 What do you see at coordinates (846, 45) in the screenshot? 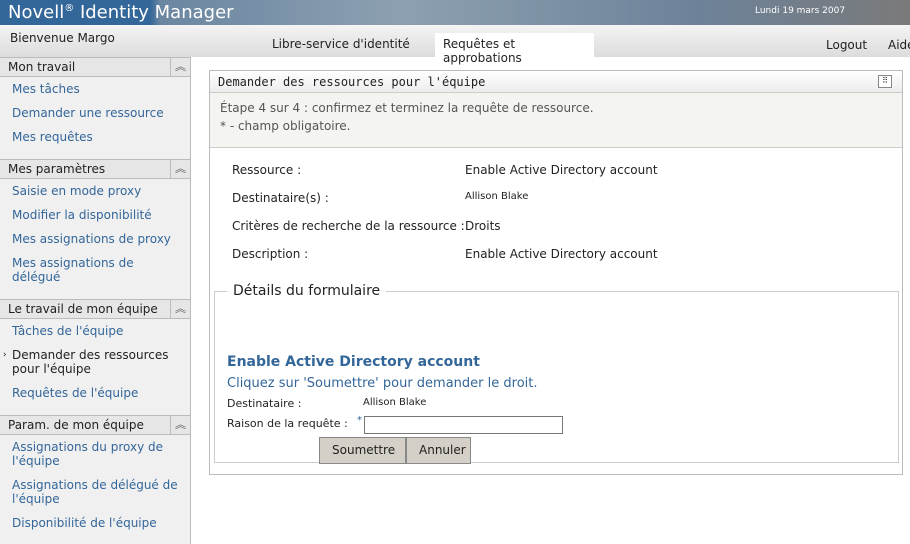
I see `logout-link: Logout` at bounding box center [846, 45].